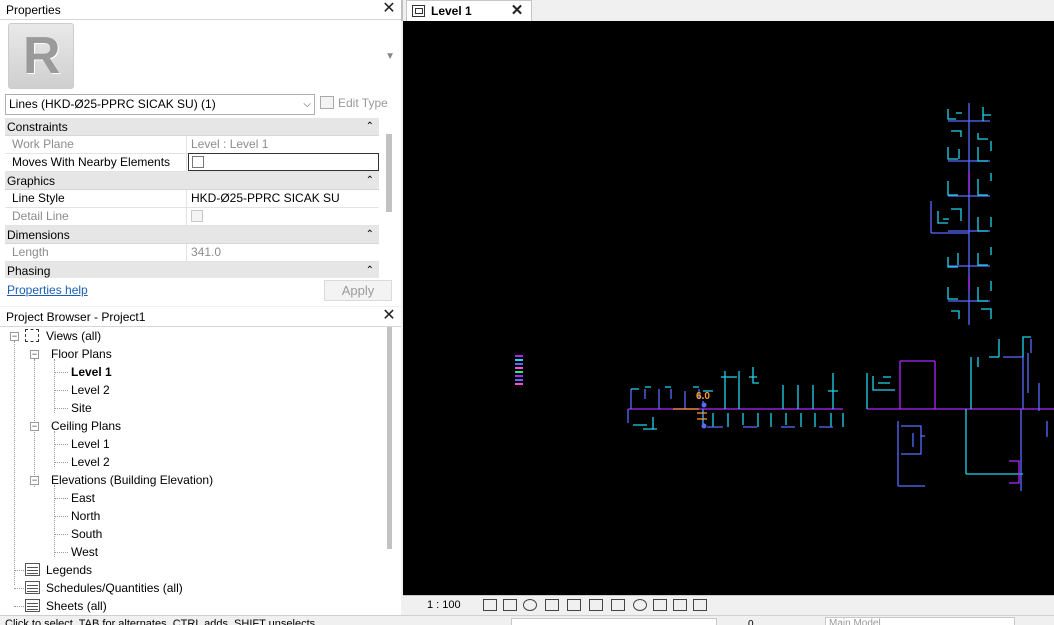 The height and width of the screenshot is (625, 1054). I want to click on properties-help-link: Properties help, so click(47, 290).